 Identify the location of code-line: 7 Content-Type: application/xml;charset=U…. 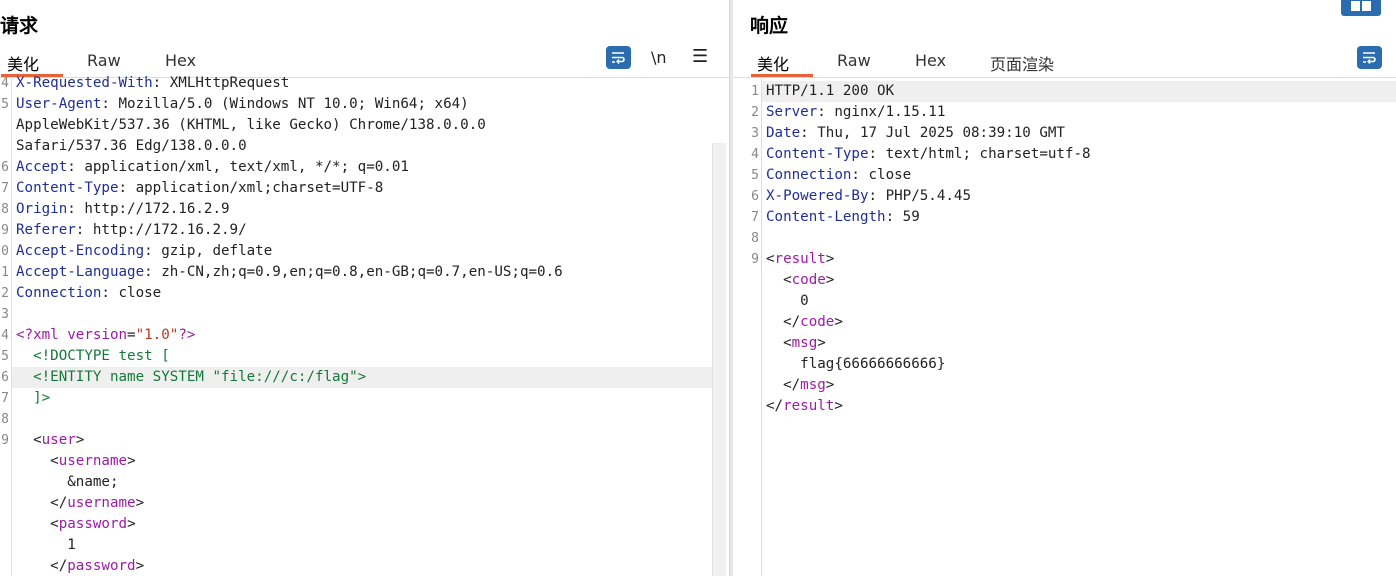
(364, 188).